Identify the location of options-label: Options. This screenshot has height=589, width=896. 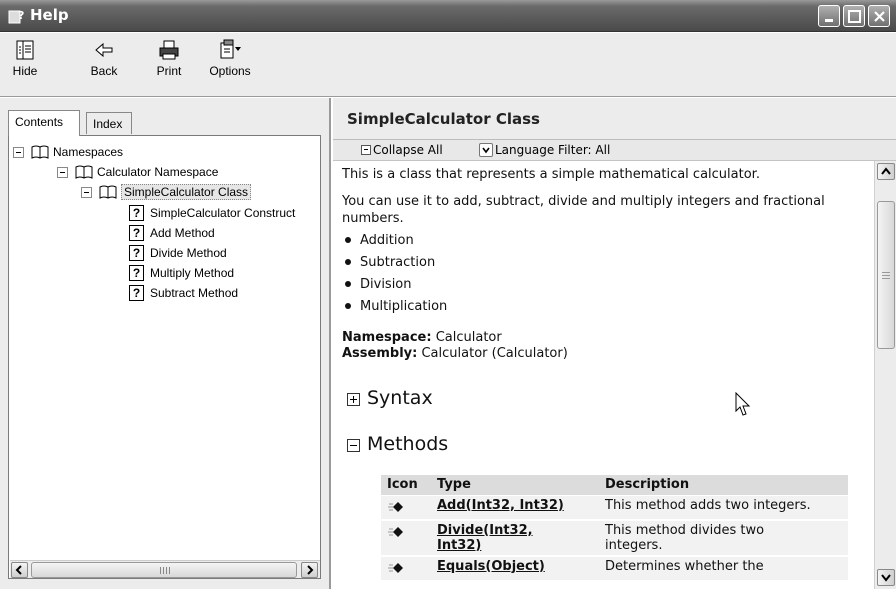
(230, 71).